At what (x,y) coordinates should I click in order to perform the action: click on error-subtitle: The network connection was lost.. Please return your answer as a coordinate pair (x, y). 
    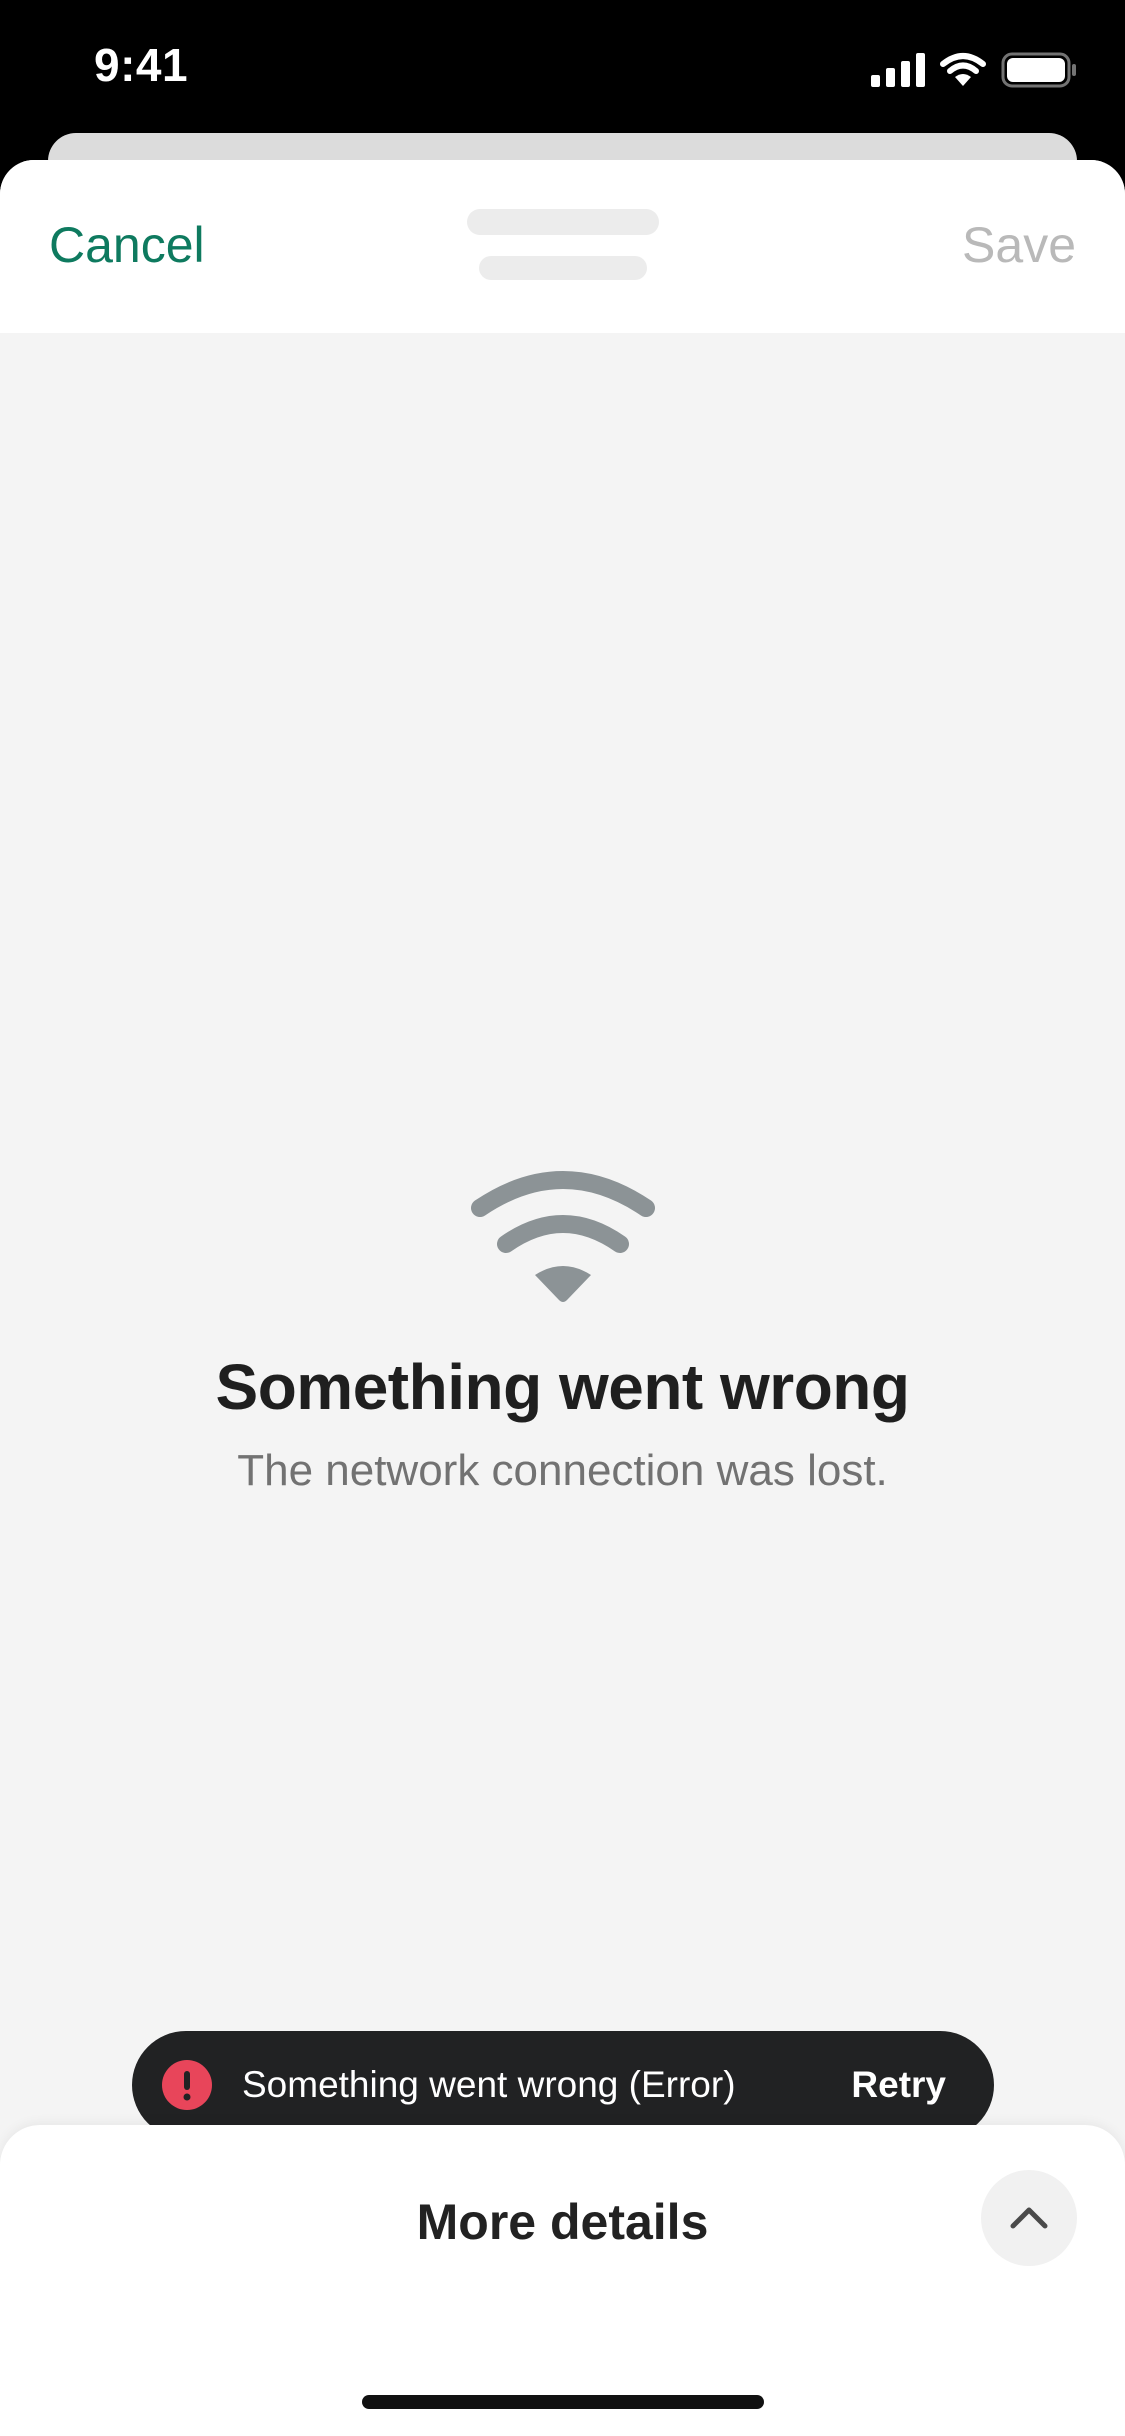
    Looking at the image, I should click on (562, 1470).